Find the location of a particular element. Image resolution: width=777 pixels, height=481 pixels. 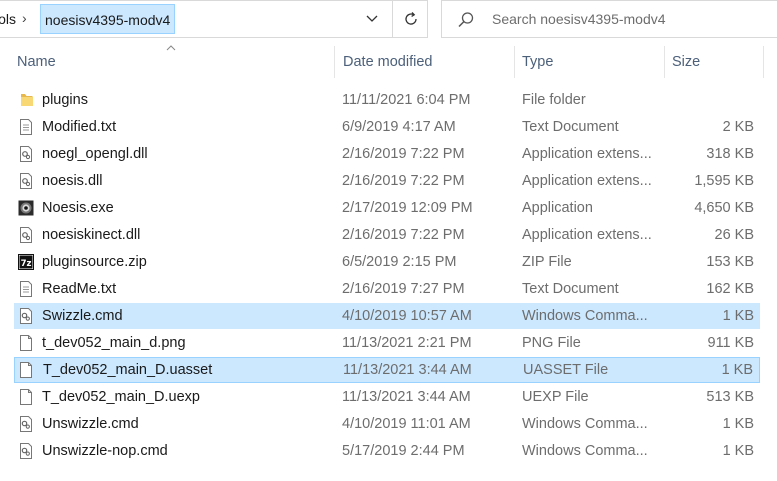

search-icon is located at coordinates (466, 20).